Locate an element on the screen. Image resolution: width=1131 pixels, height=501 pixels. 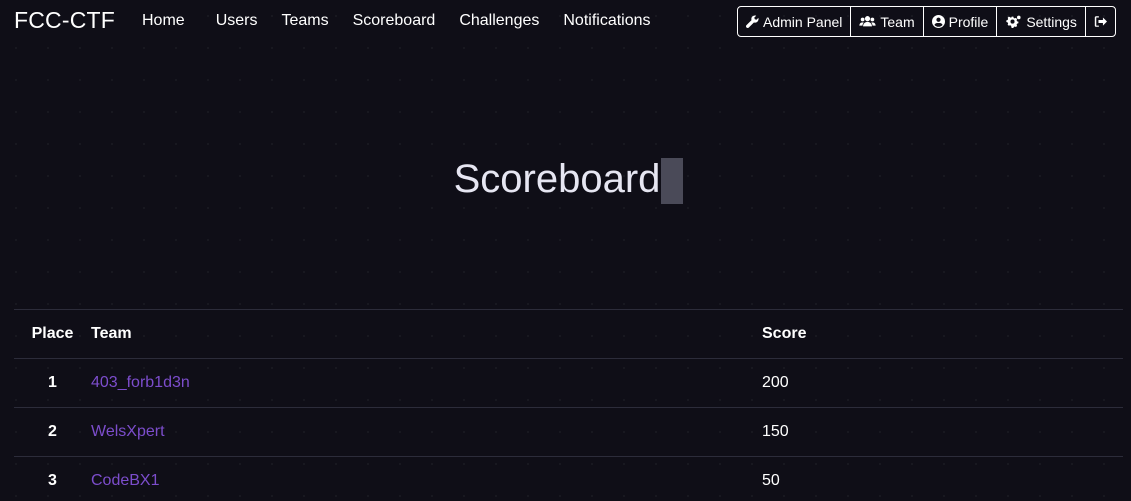
team-link: CodeBX1 is located at coordinates (125, 480).